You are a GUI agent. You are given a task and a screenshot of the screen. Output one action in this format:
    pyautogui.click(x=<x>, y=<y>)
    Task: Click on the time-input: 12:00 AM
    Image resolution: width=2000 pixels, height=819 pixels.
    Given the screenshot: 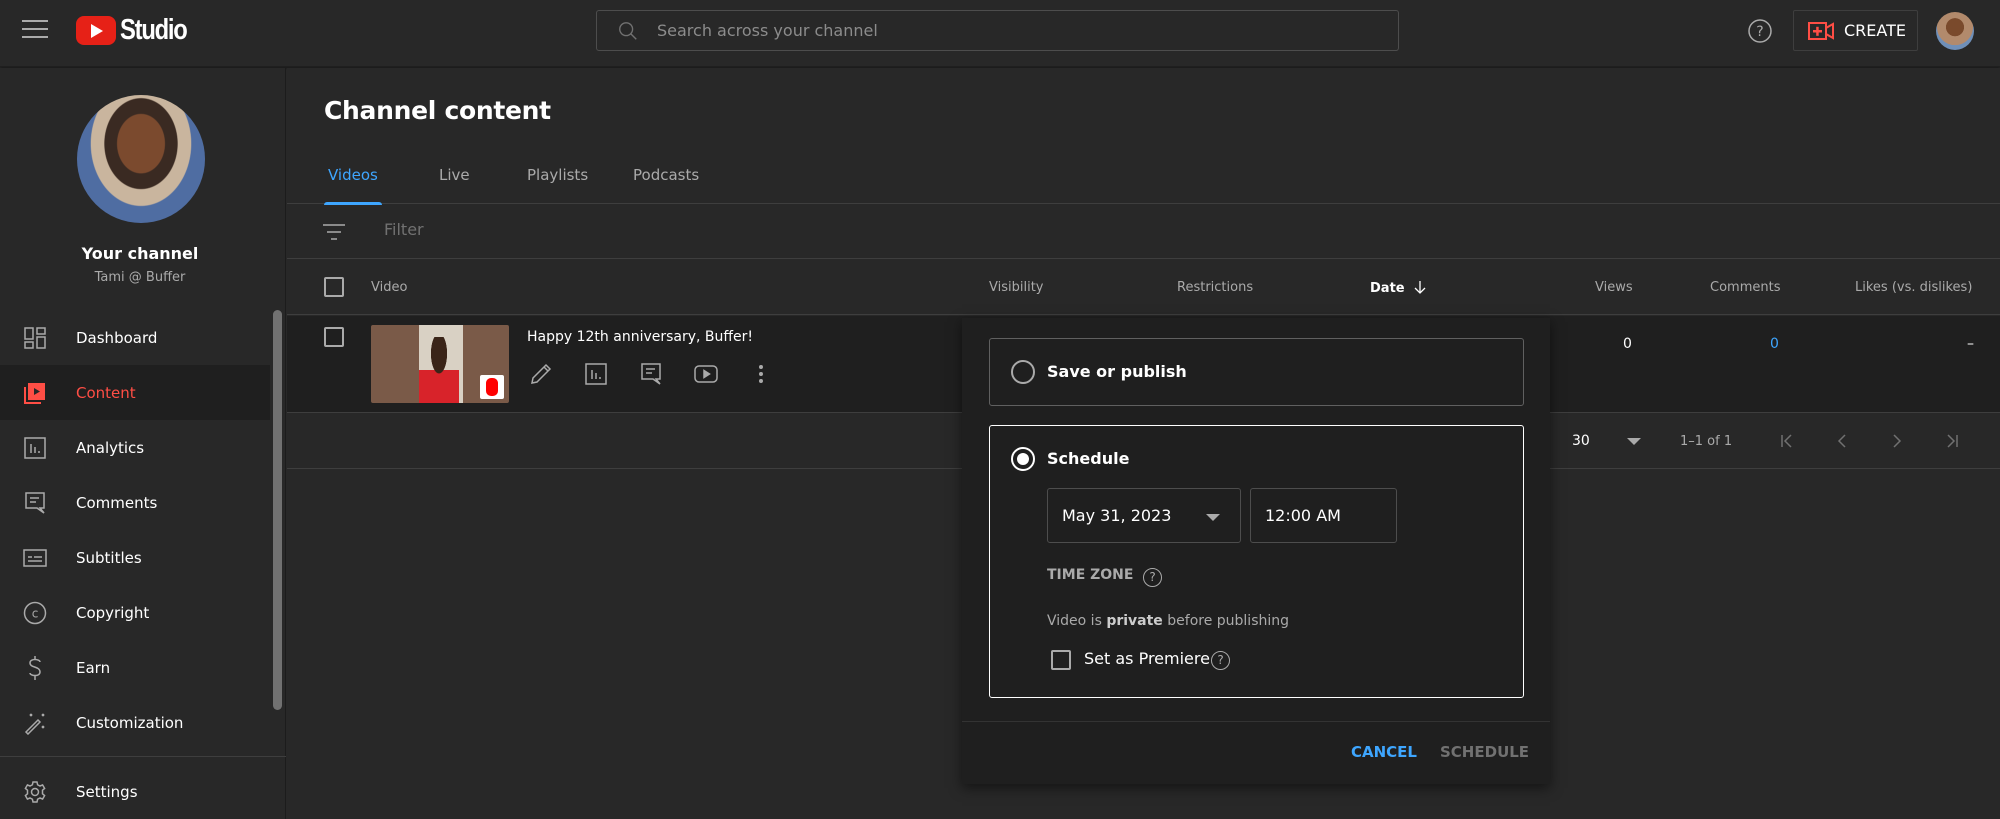 What is the action you would take?
    pyautogui.click(x=1323, y=515)
    